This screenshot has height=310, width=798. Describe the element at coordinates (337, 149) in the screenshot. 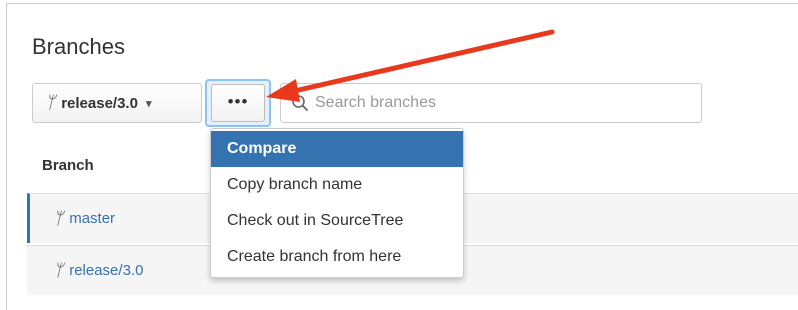

I see `menu-item-compare: Compare` at that location.